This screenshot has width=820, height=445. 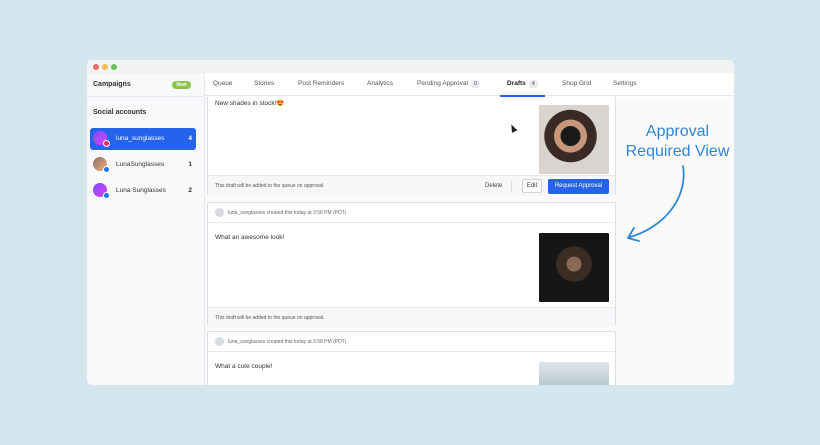 What do you see at coordinates (140, 138) in the screenshot?
I see `account-name: luna_sunglasses` at bounding box center [140, 138].